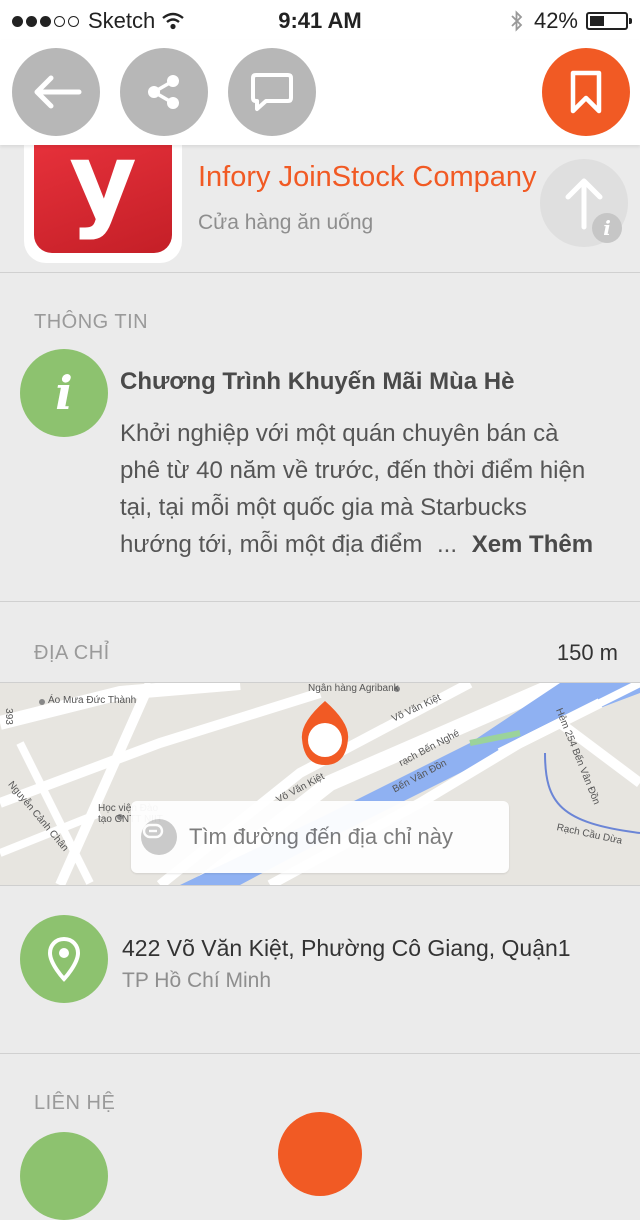 Image resolution: width=640 pixels, height=1220 pixels. I want to click on company-name: Infory JoinStock Company, so click(367, 177).